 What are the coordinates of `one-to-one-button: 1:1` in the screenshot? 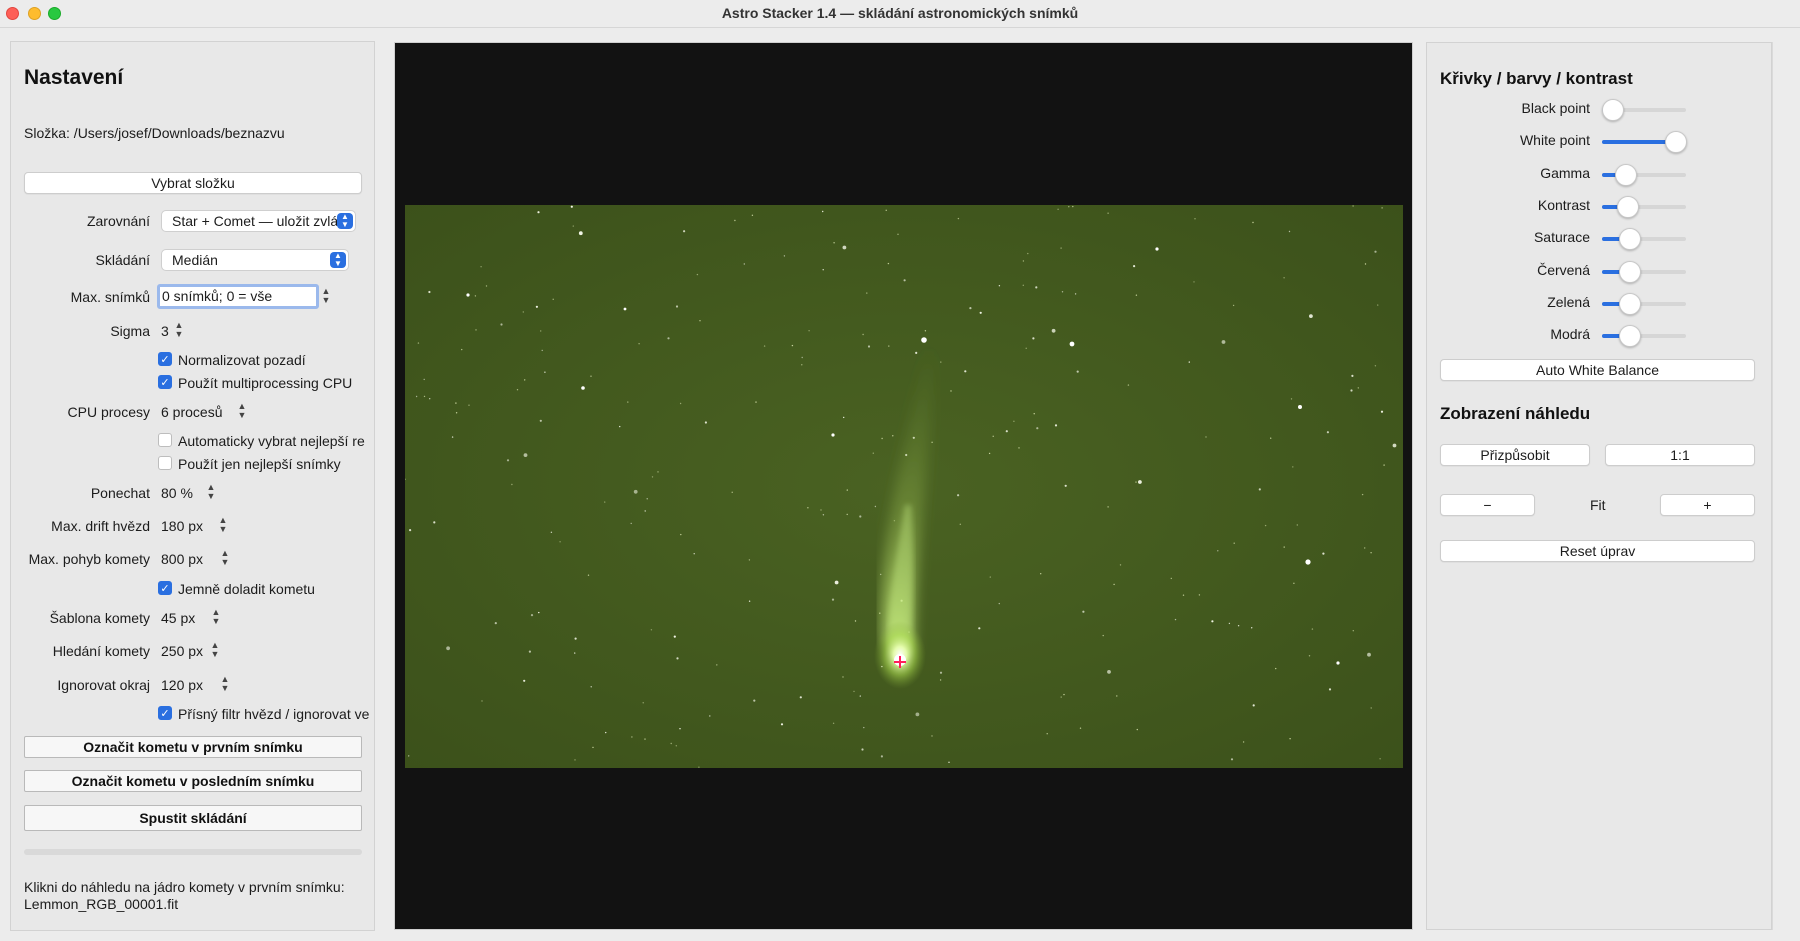 It's located at (1680, 455).